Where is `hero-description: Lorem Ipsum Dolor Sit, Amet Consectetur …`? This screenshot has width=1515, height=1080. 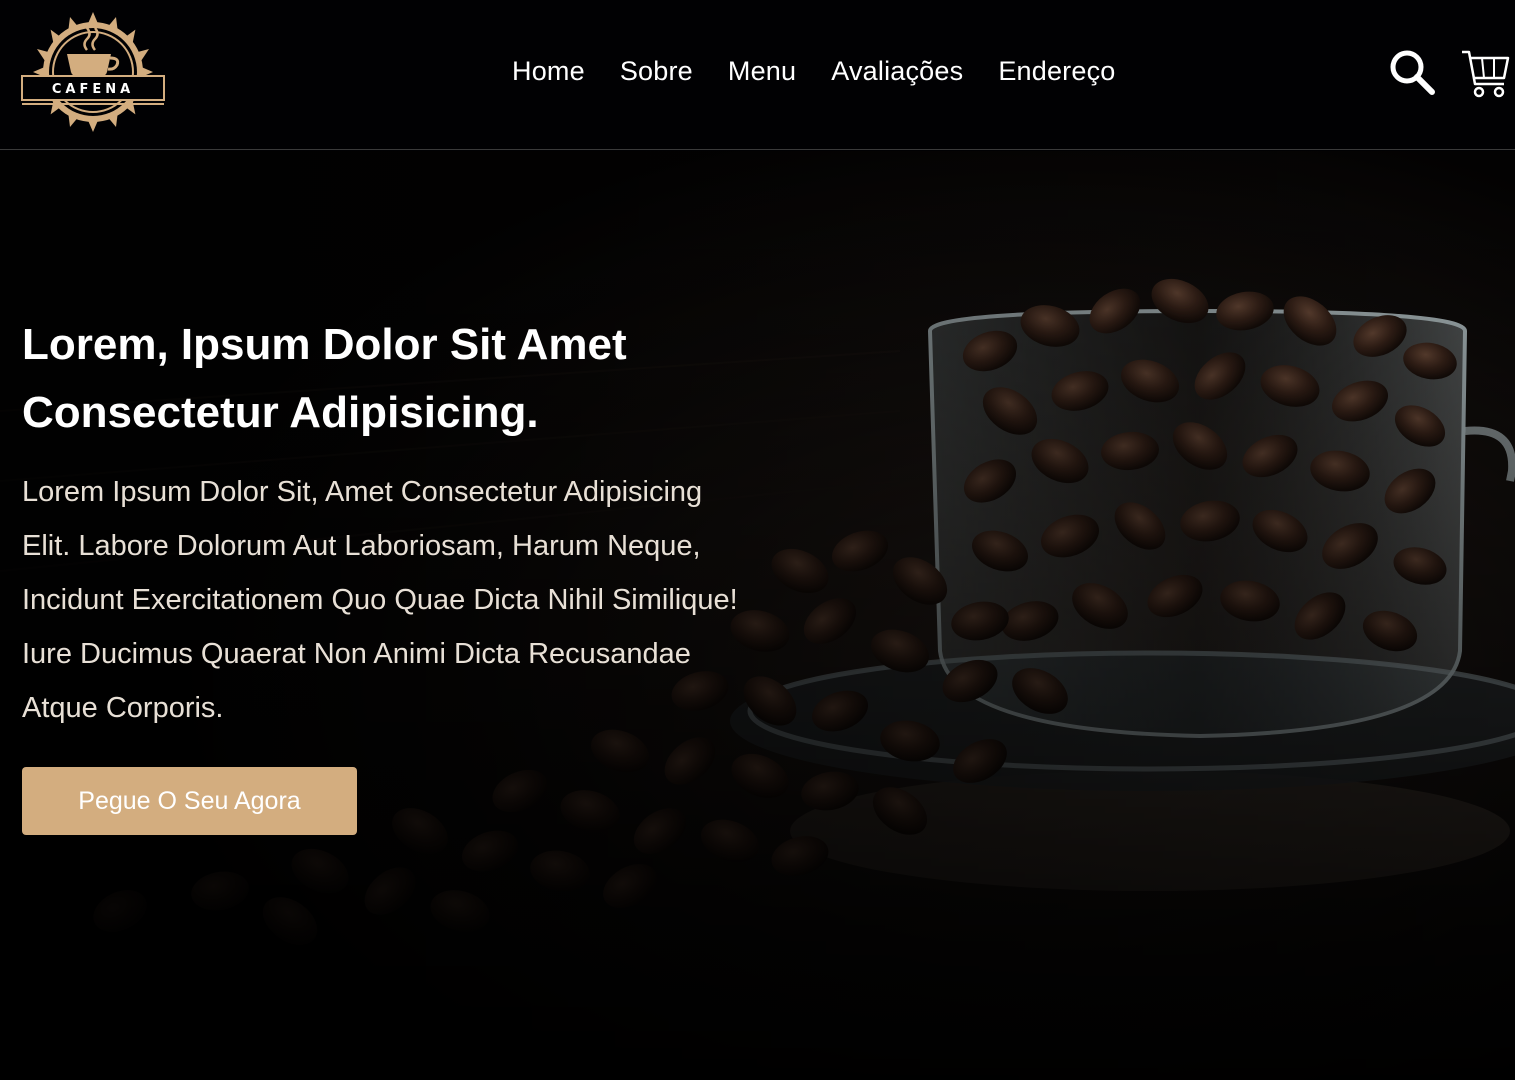 hero-description: Lorem Ipsum Dolor Sit, Amet Consectetur … is located at coordinates (380, 600).